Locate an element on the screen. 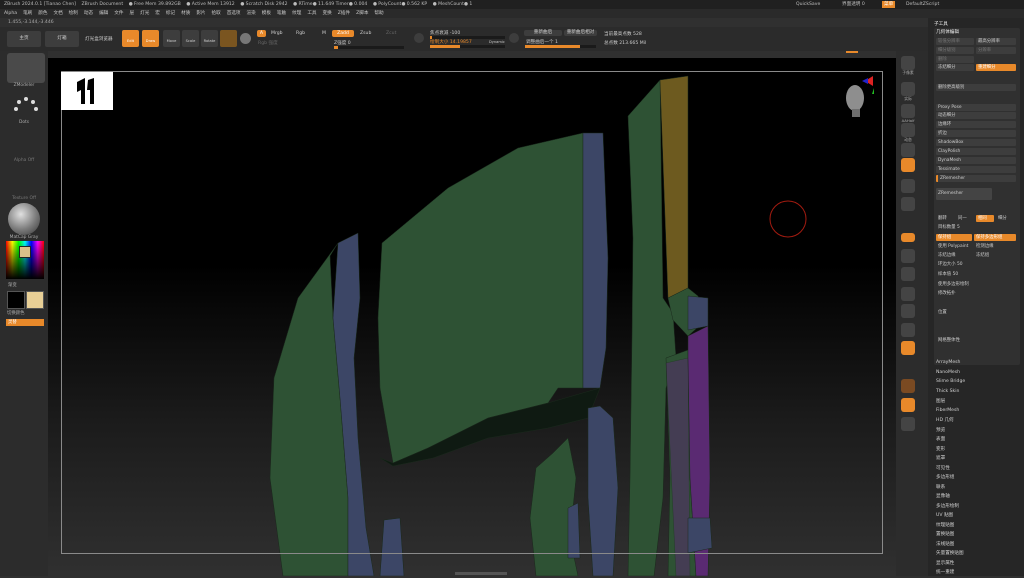  menus-button: 菜单 is located at coordinates (889, 4).